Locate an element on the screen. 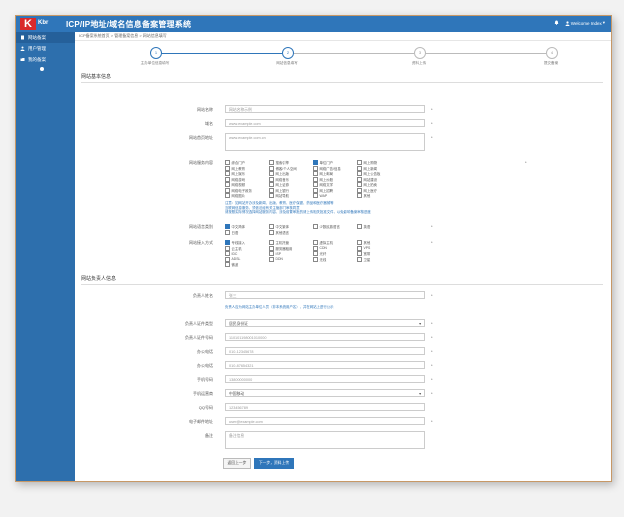 This screenshot has width=624, height=517. checkbox-option: 网上邮局 is located at coordinates (335, 173).